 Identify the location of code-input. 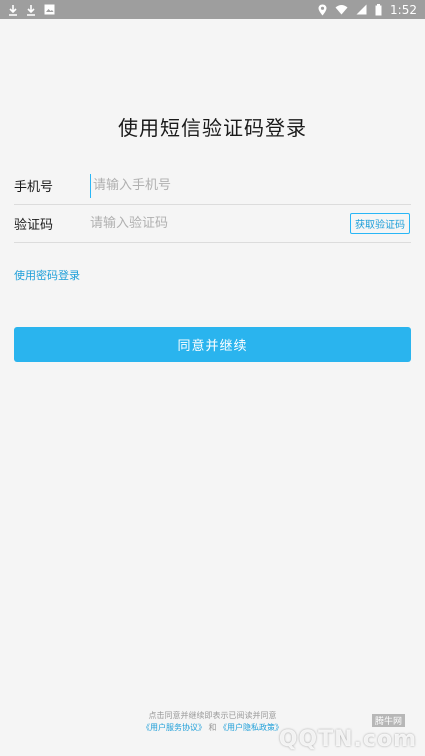
(220, 223).